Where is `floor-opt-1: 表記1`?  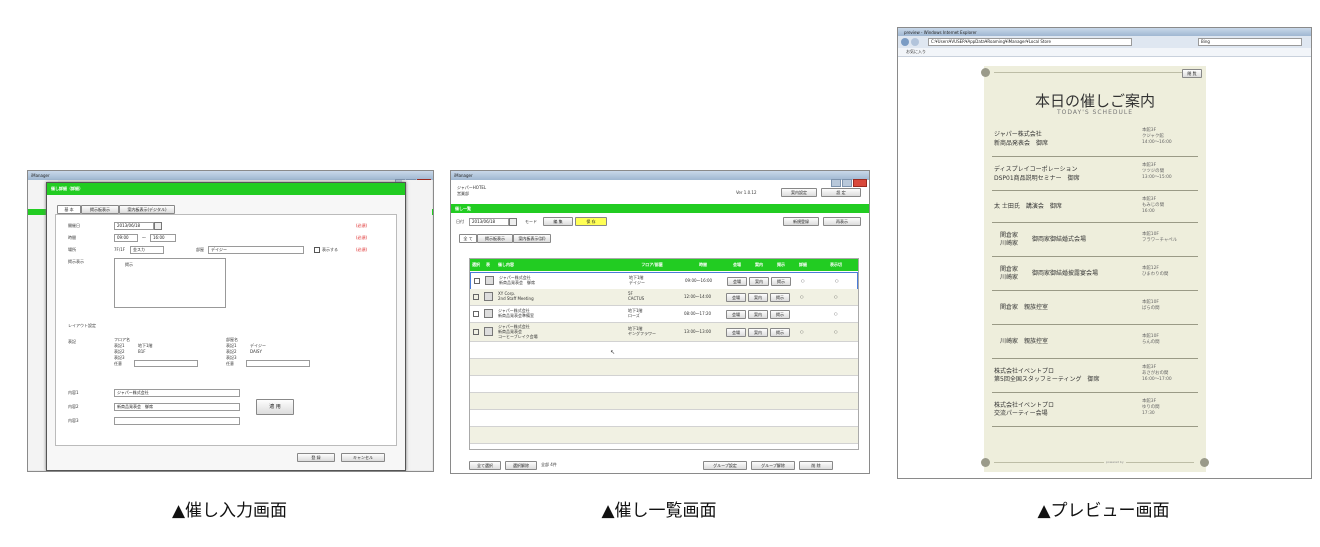 floor-opt-1: 表記1 is located at coordinates (119, 345).